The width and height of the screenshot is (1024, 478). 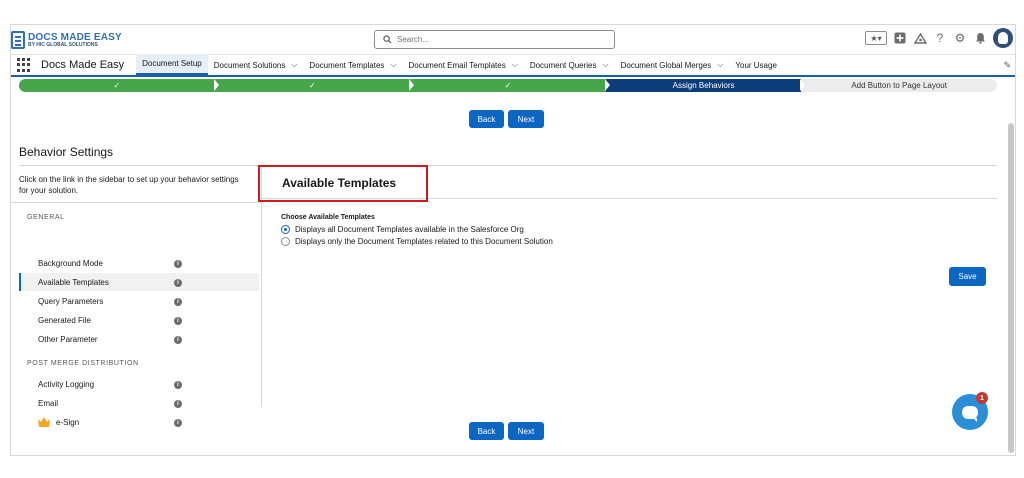 What do you see at coordinates (63, 44) in the screenshot?
I see `logo-sub-text: BY HIC GLOBAL SOLUTIONS` at bounding box center [63, 44].